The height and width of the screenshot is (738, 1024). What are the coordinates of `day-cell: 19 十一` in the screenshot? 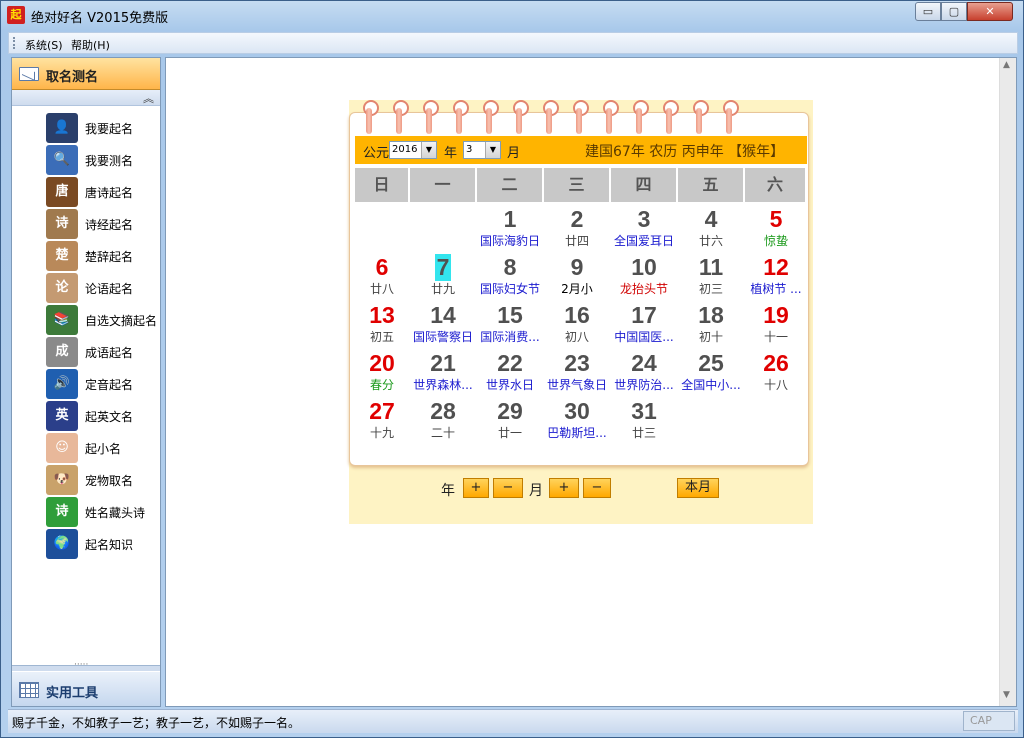 It's located at (776, 326).